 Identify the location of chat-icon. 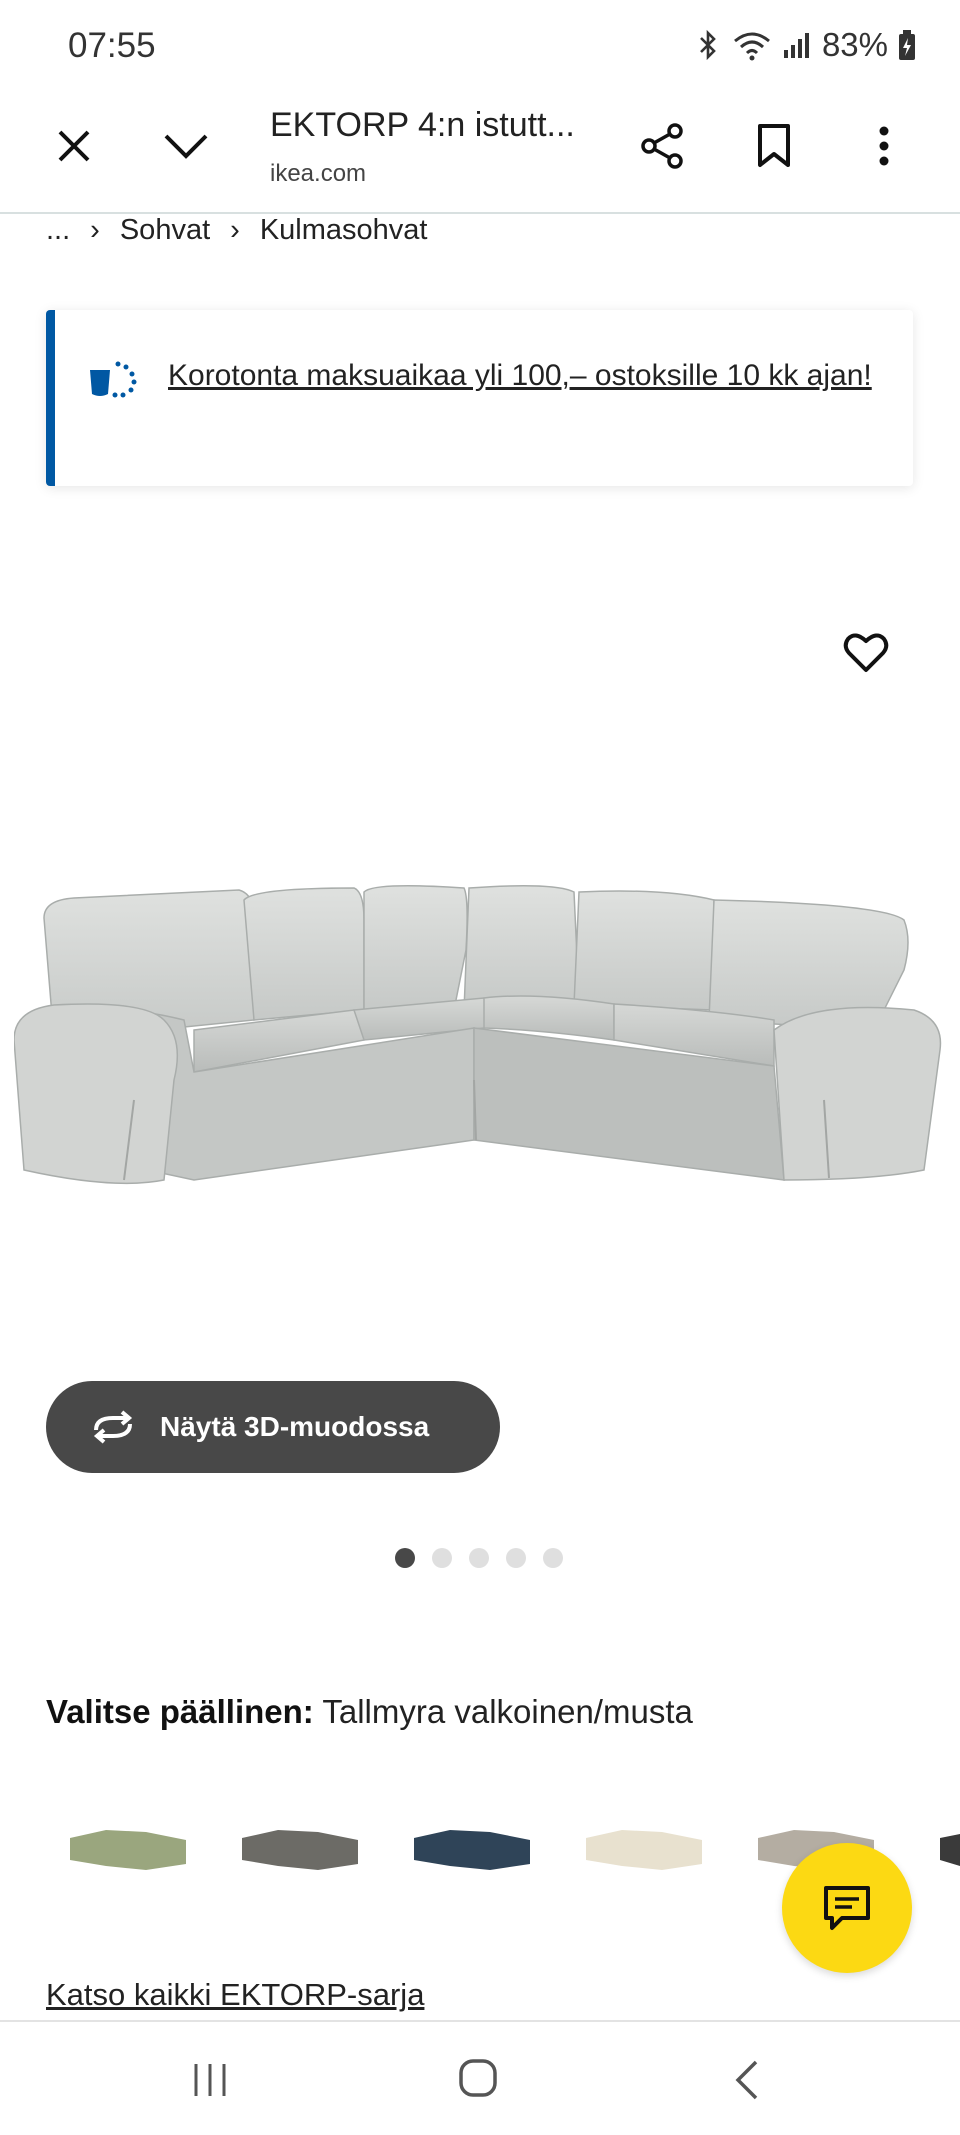
(847, 1908).